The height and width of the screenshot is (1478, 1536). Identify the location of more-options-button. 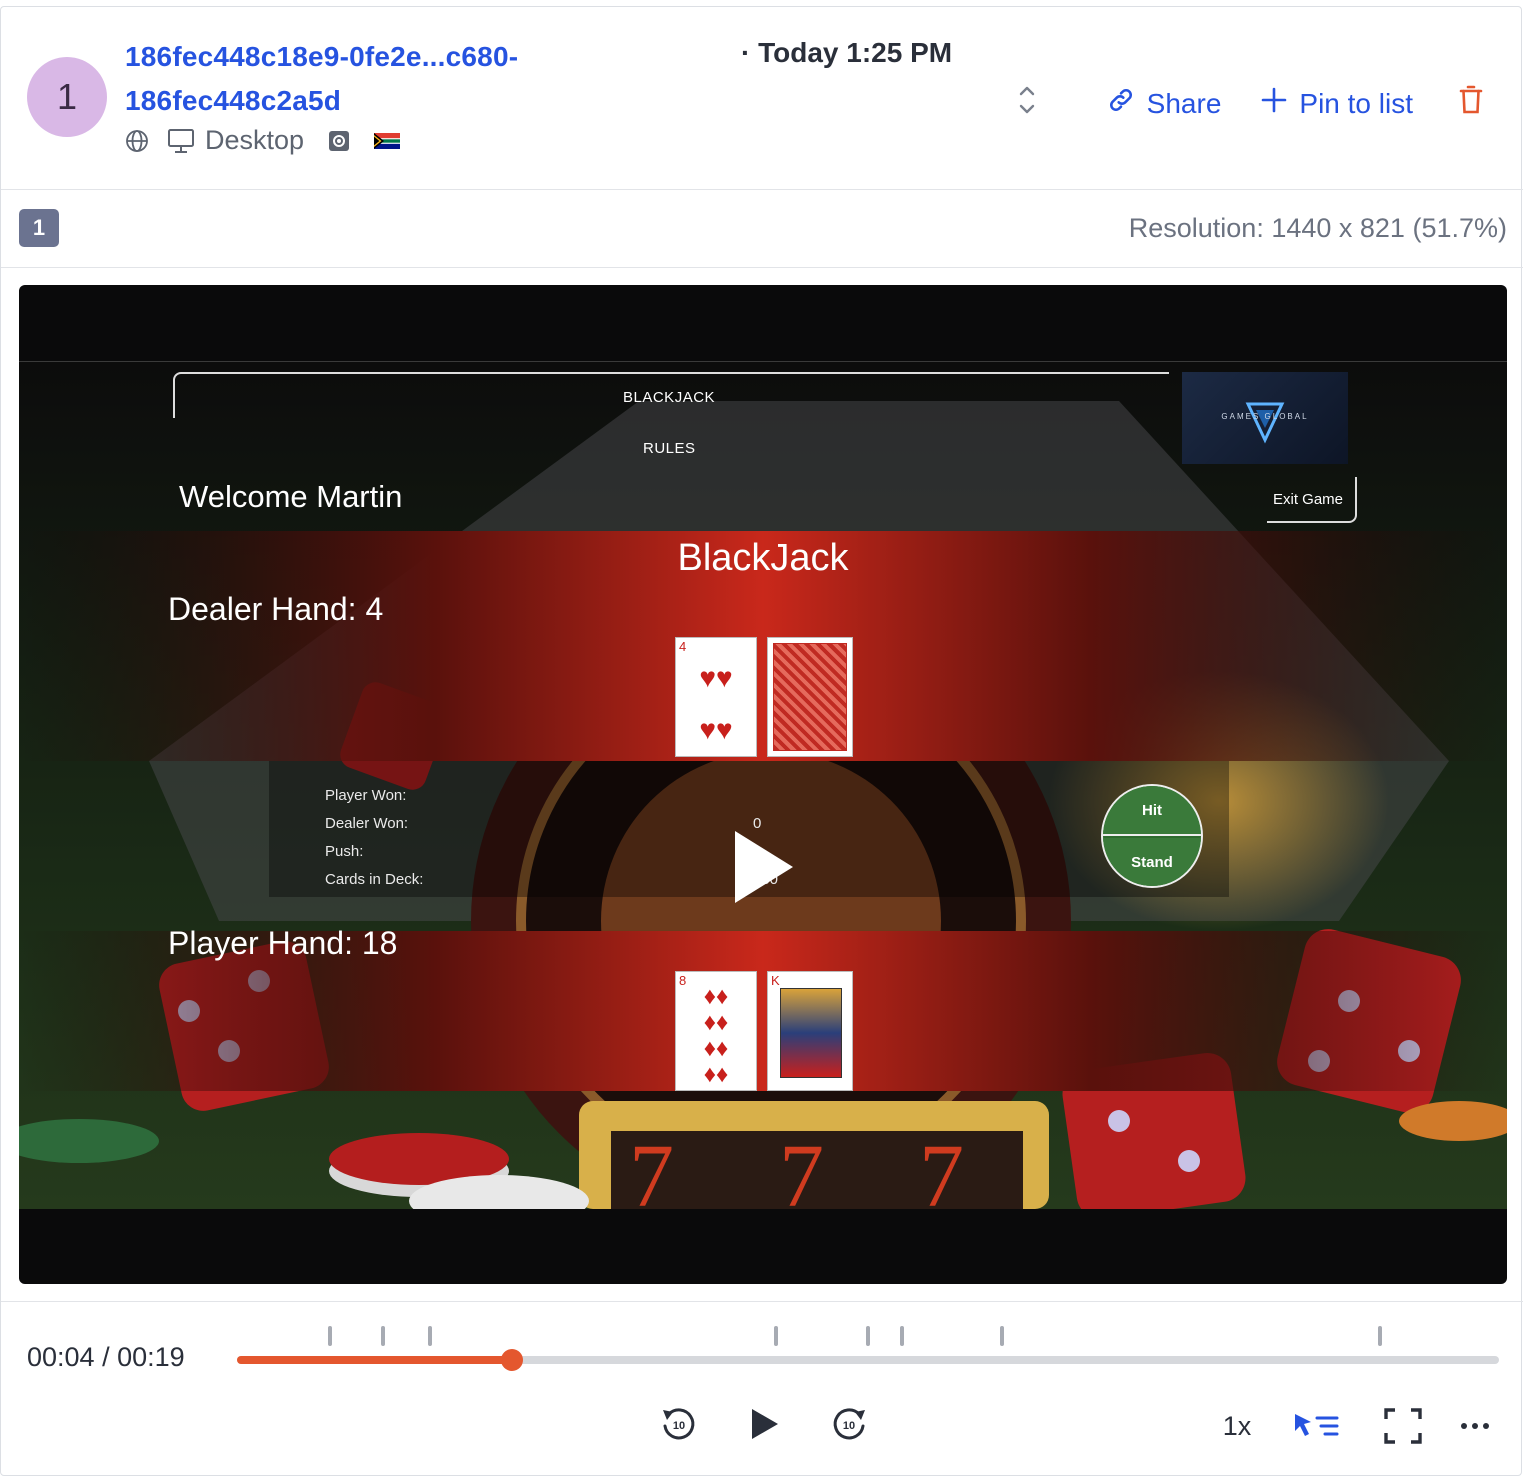
(1475, 1426).